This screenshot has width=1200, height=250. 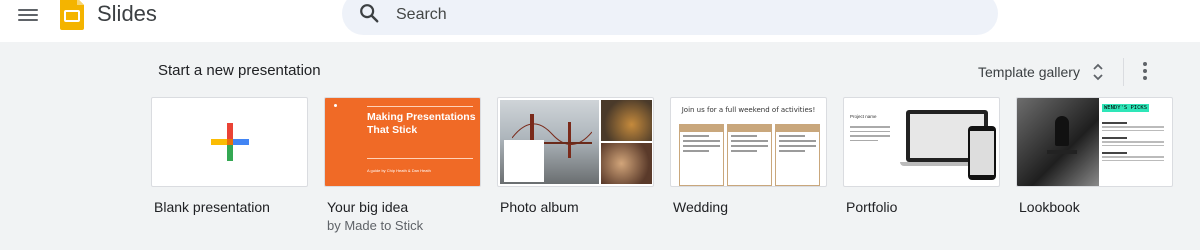 I want to click on template-title: Wedding, so click(x=701, y=207).